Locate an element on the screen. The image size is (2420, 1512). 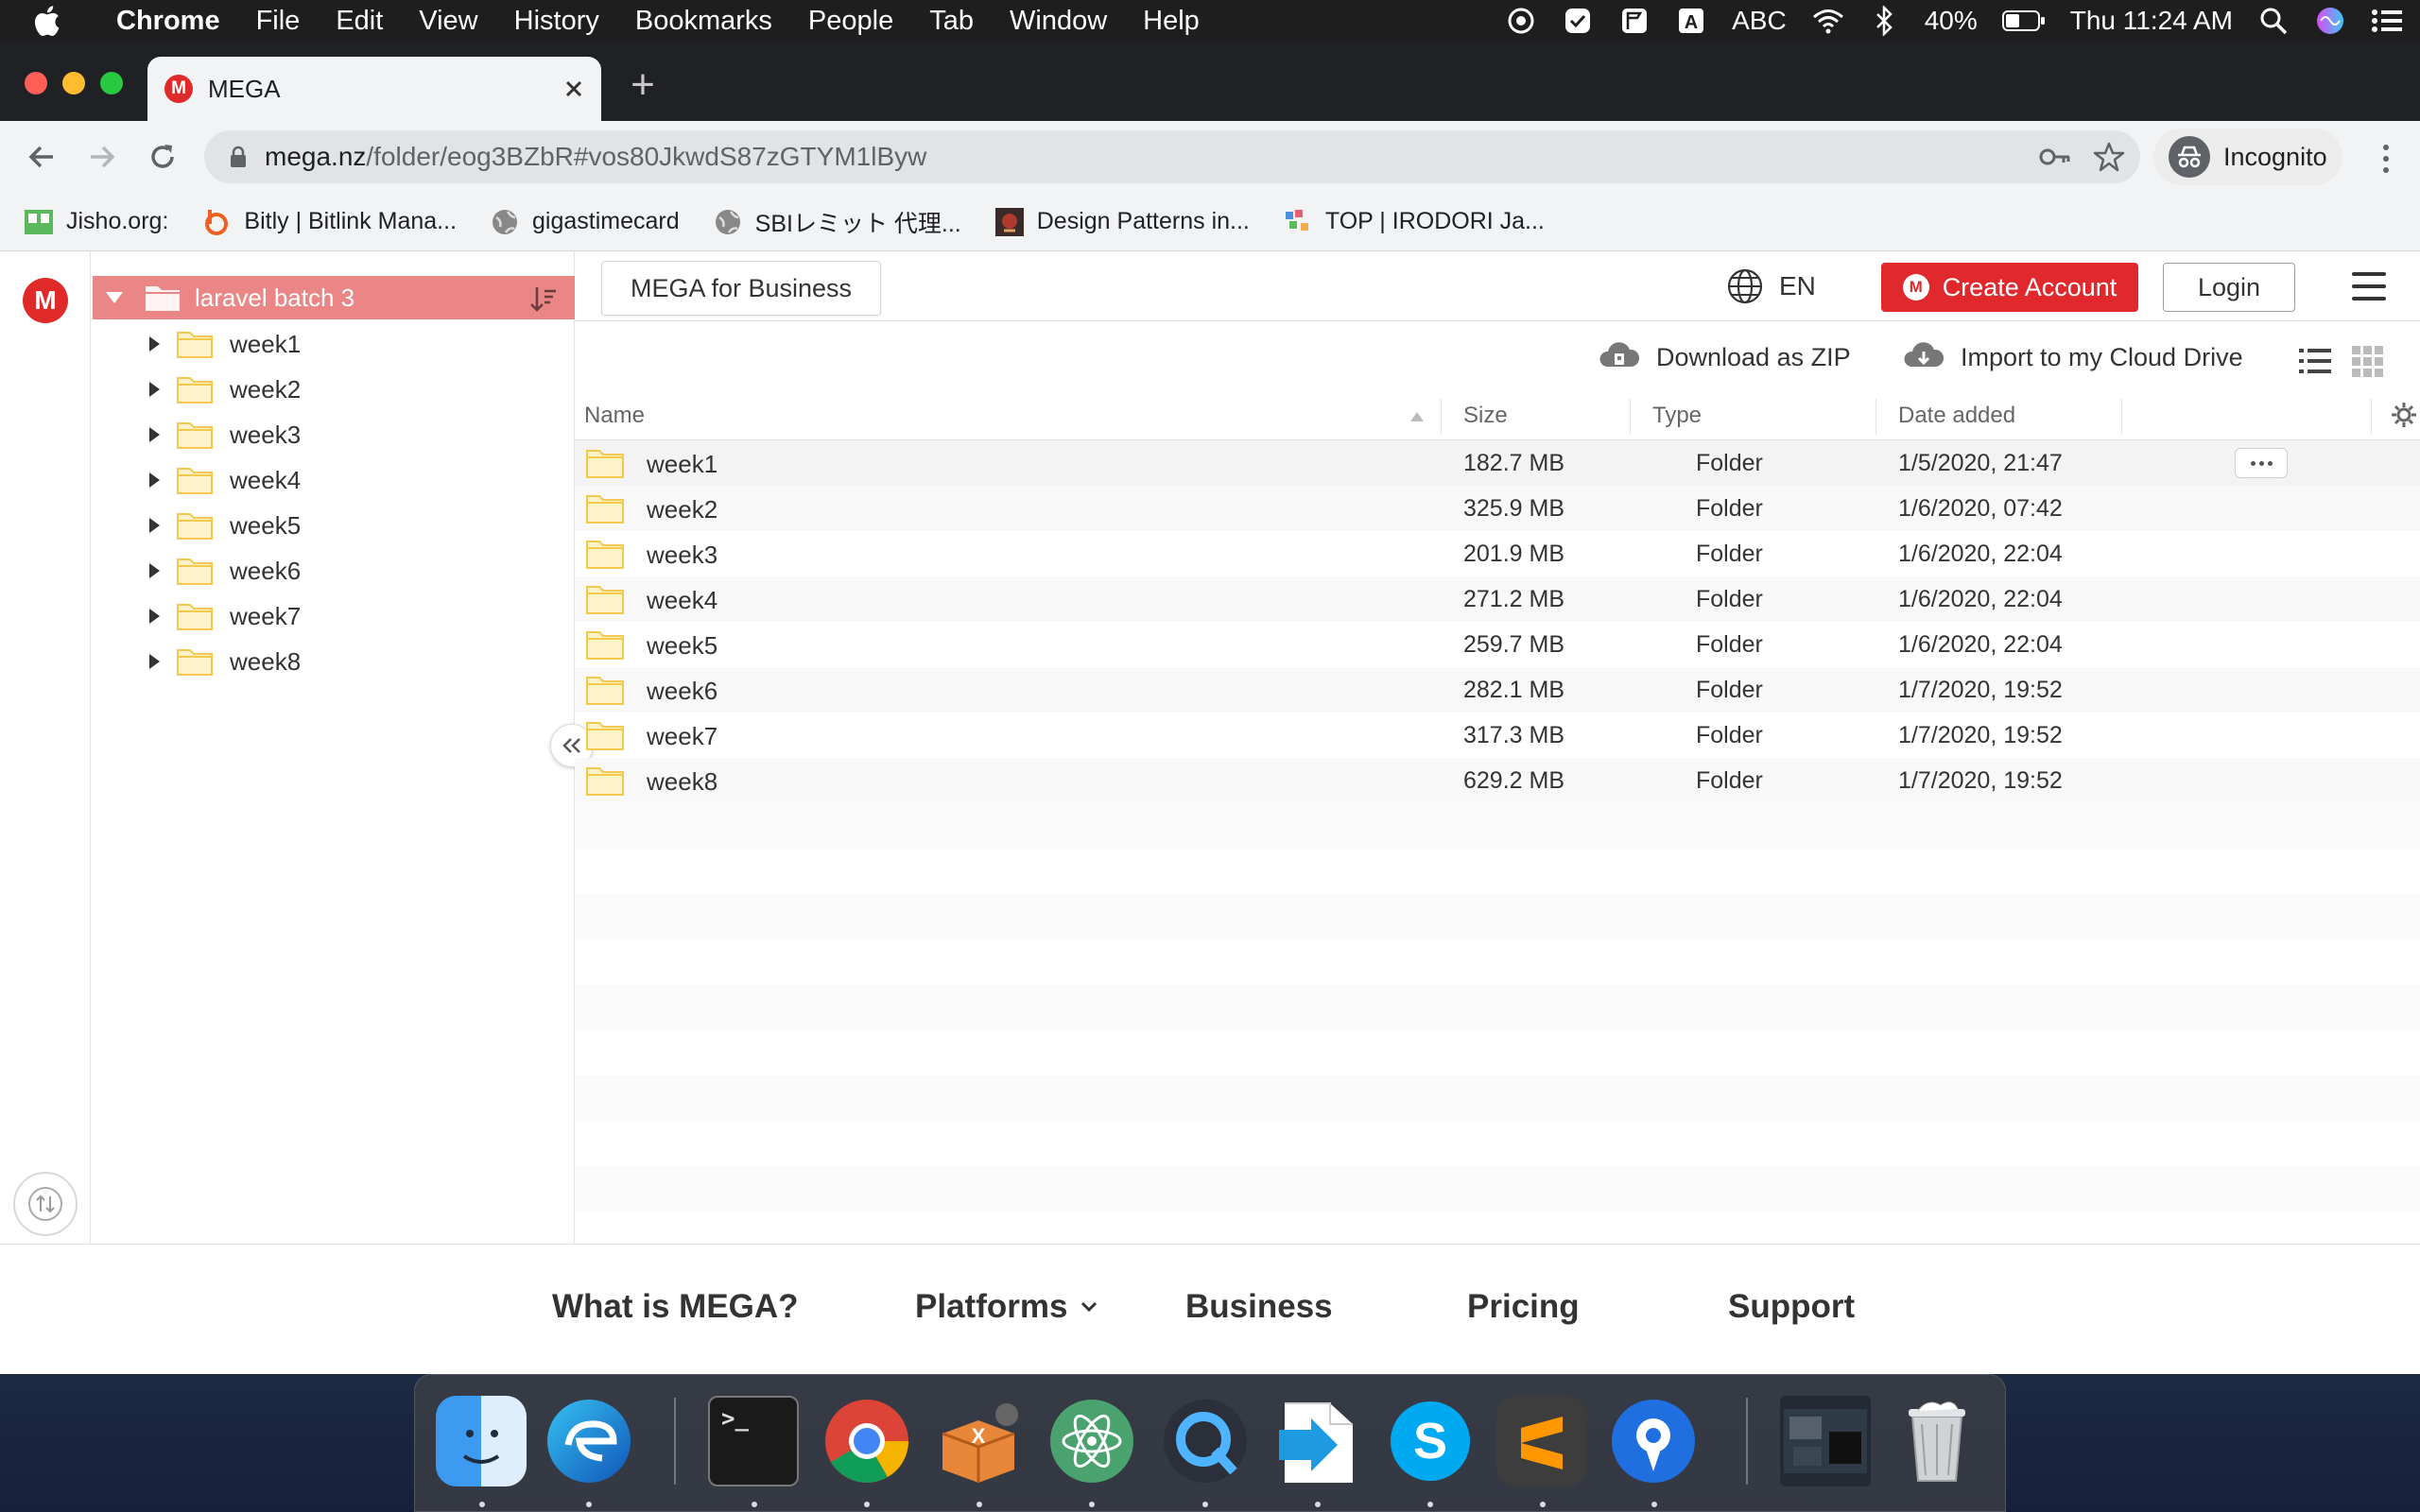
row-more-options-button is located at coordinates (2261, 463).